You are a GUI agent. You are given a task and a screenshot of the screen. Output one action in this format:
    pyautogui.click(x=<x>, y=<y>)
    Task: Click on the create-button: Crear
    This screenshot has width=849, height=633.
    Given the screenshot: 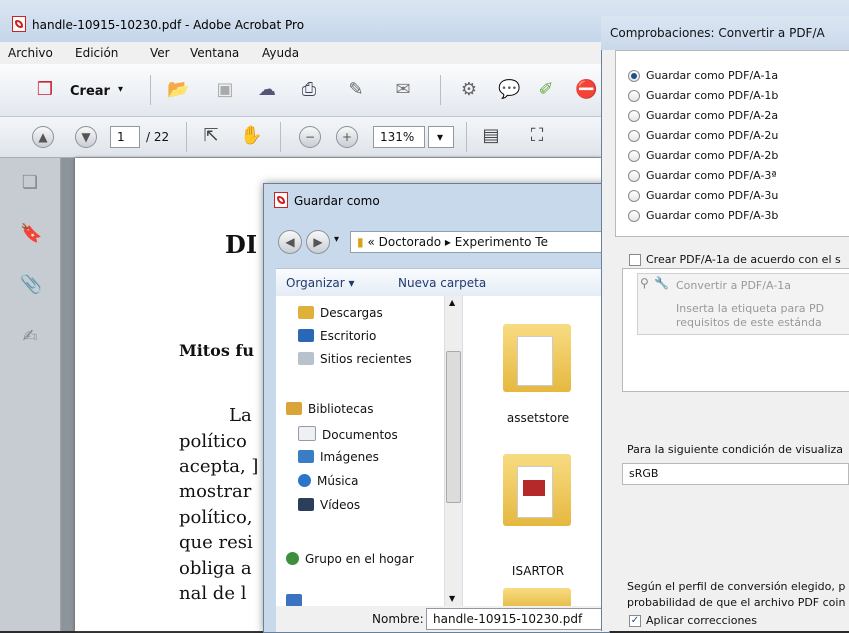 What is the action you would take?
    pyautogui.click(x=90, y=91)
    